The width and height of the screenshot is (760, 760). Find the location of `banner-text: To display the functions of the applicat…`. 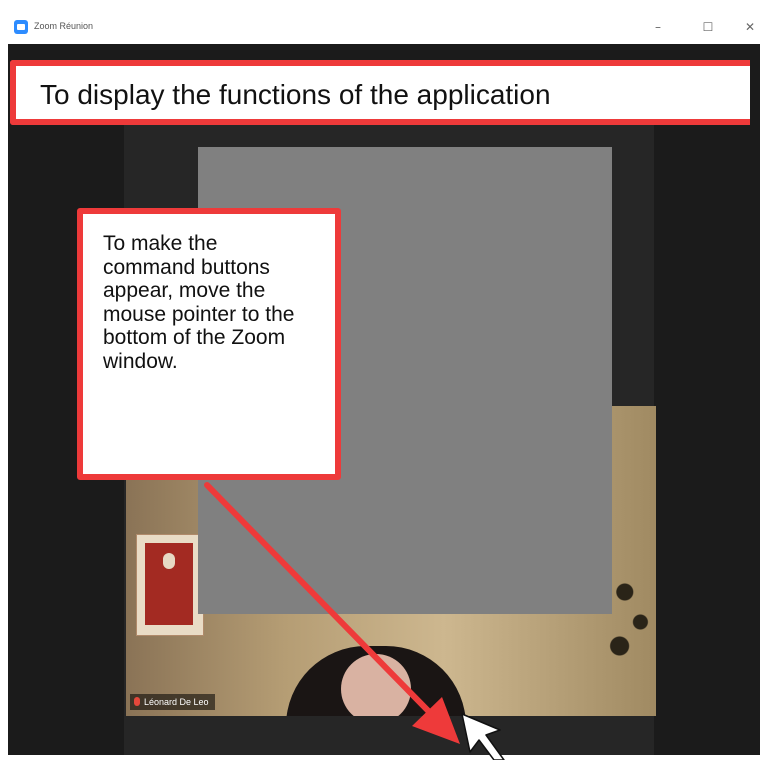

banner-text: To display the functions of the applicat… is located at coordinates (295, 94).